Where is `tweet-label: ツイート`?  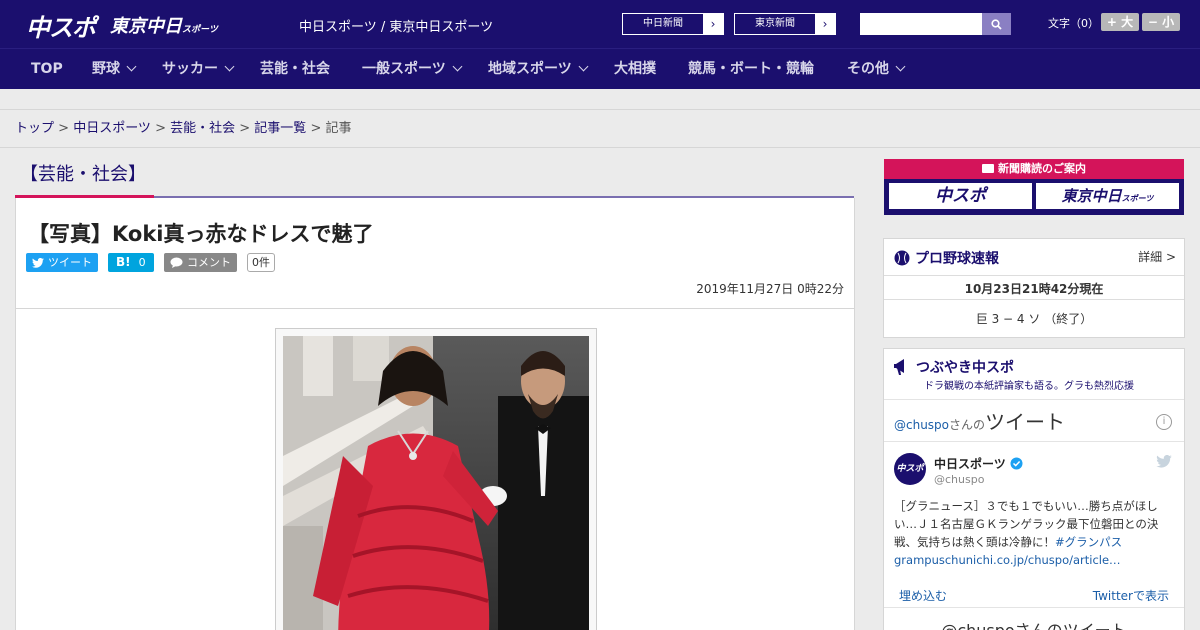
tweet-label: ツイート is located at coordinates (70, 262).